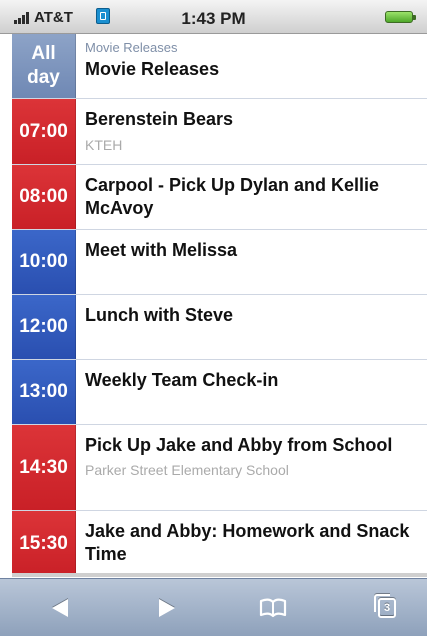 The image size is (427, 636). I want to click on forward-arrow-icon, so click(167, 608).